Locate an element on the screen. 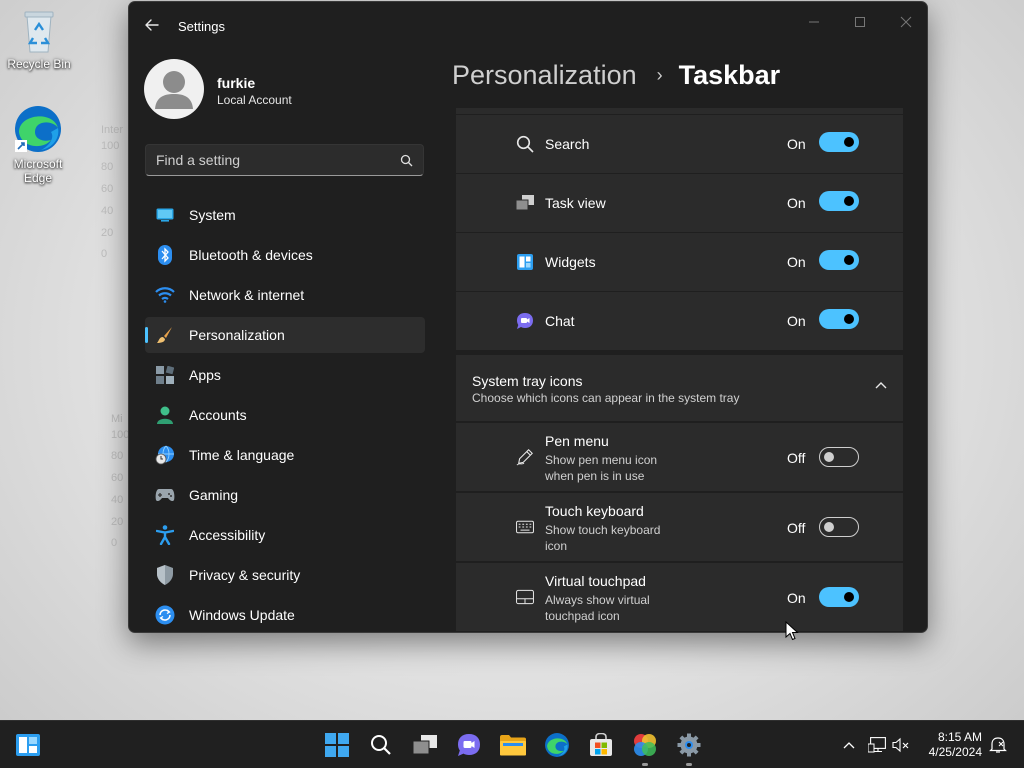 The width and height of the screenshot is (1024, 768). sidebar-item-label: Personalization is located at coordinates (237, 335).